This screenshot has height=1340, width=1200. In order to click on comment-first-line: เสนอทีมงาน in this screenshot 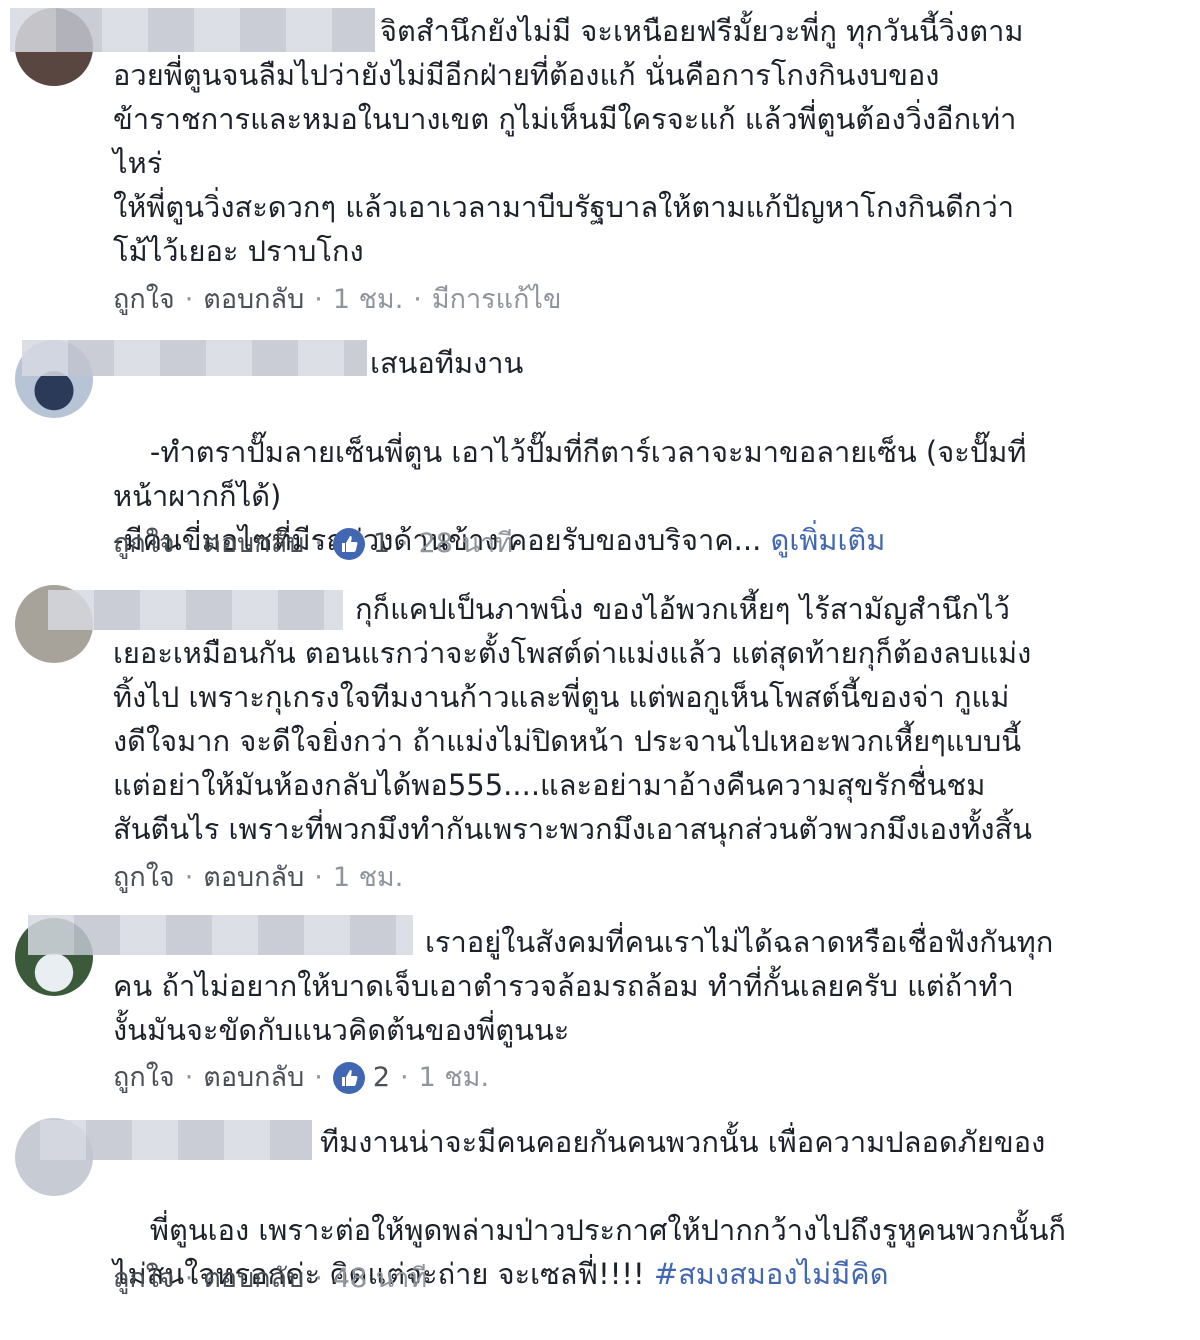, I will do `click(447, 363)`.